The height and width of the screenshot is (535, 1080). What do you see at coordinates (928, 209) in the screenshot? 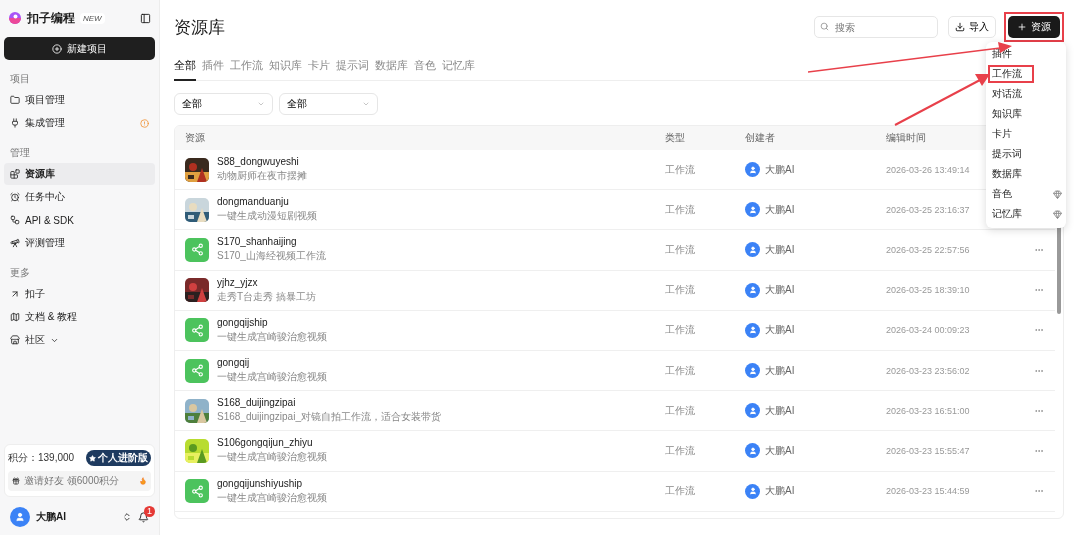
I see `edit-time: 2026-03-25 23:16:37` at bounding box center [928, 209].